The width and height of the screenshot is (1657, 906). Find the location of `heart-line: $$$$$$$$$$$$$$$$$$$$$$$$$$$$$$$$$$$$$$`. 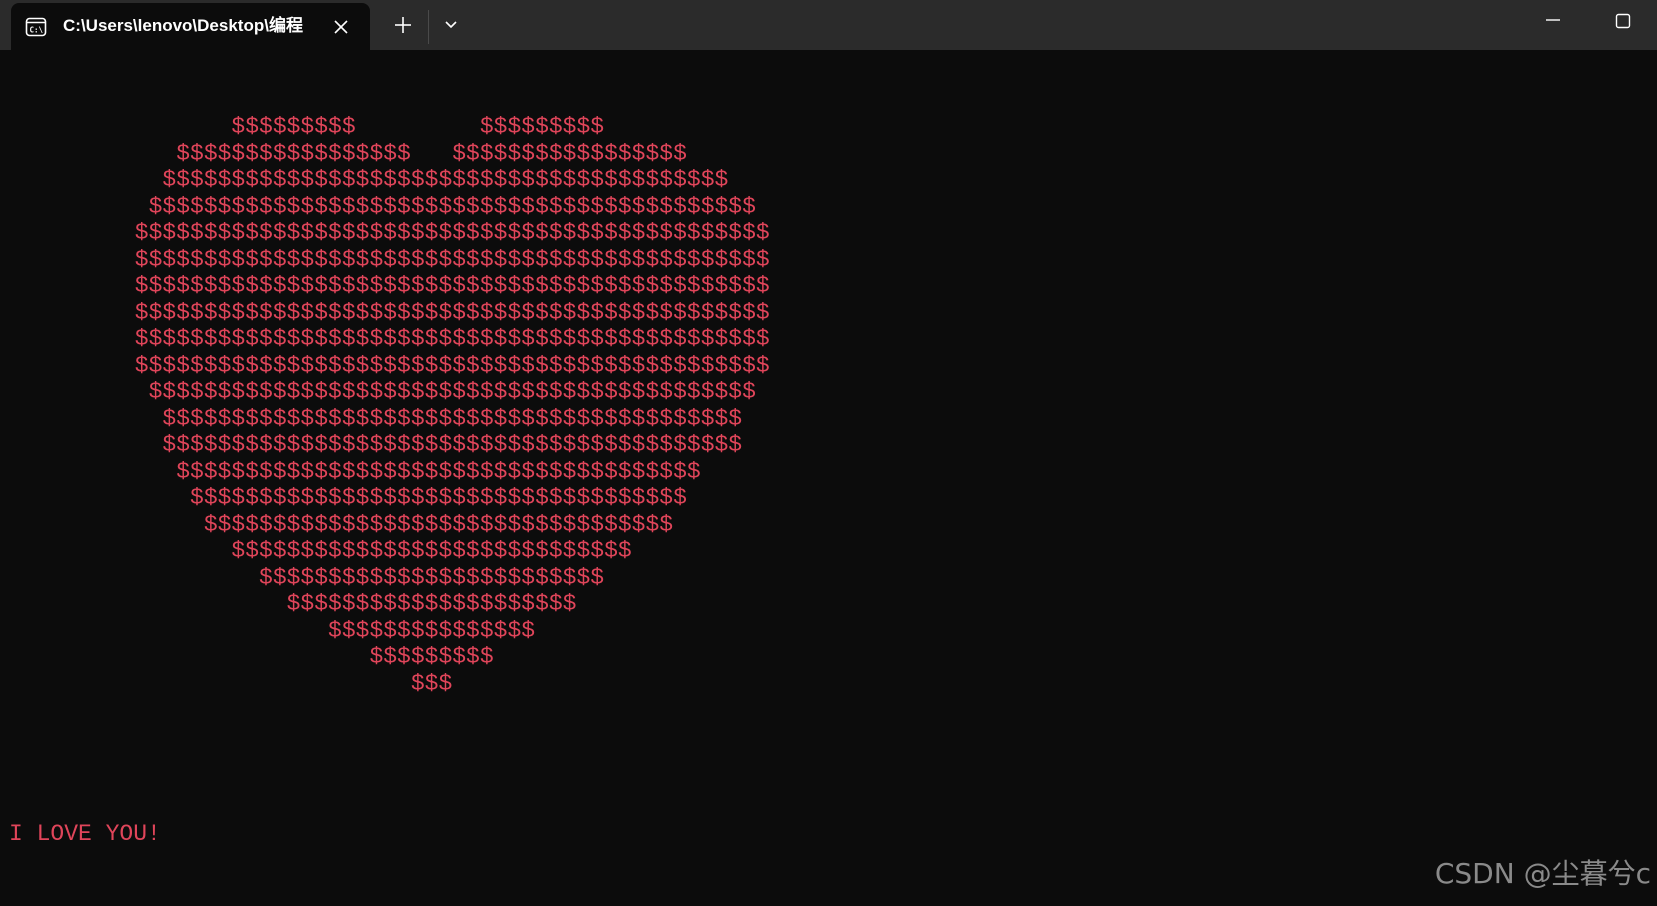

heart-line: $$$$$$$$$$$$$$$$$$$$$$$$$$$$$$$$$$$$$$ is located at coordinates (411, 472).